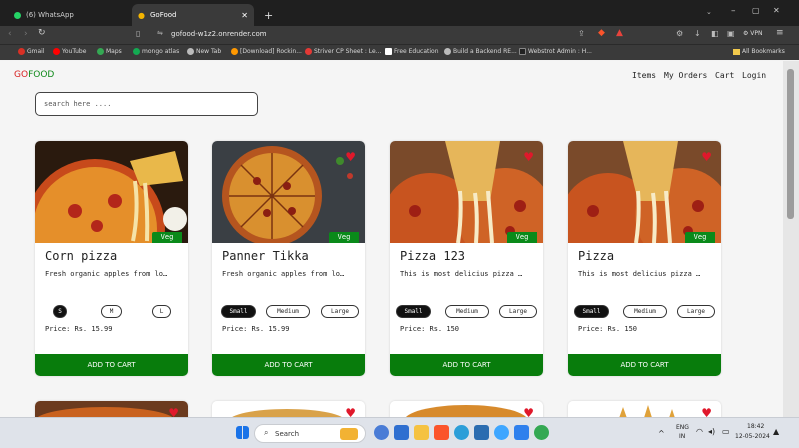 The image size is (799, 448). Describe the element at coordinates (412, 51) in the screenshot. I see `bookmark-free-education: Free Education` at that location.